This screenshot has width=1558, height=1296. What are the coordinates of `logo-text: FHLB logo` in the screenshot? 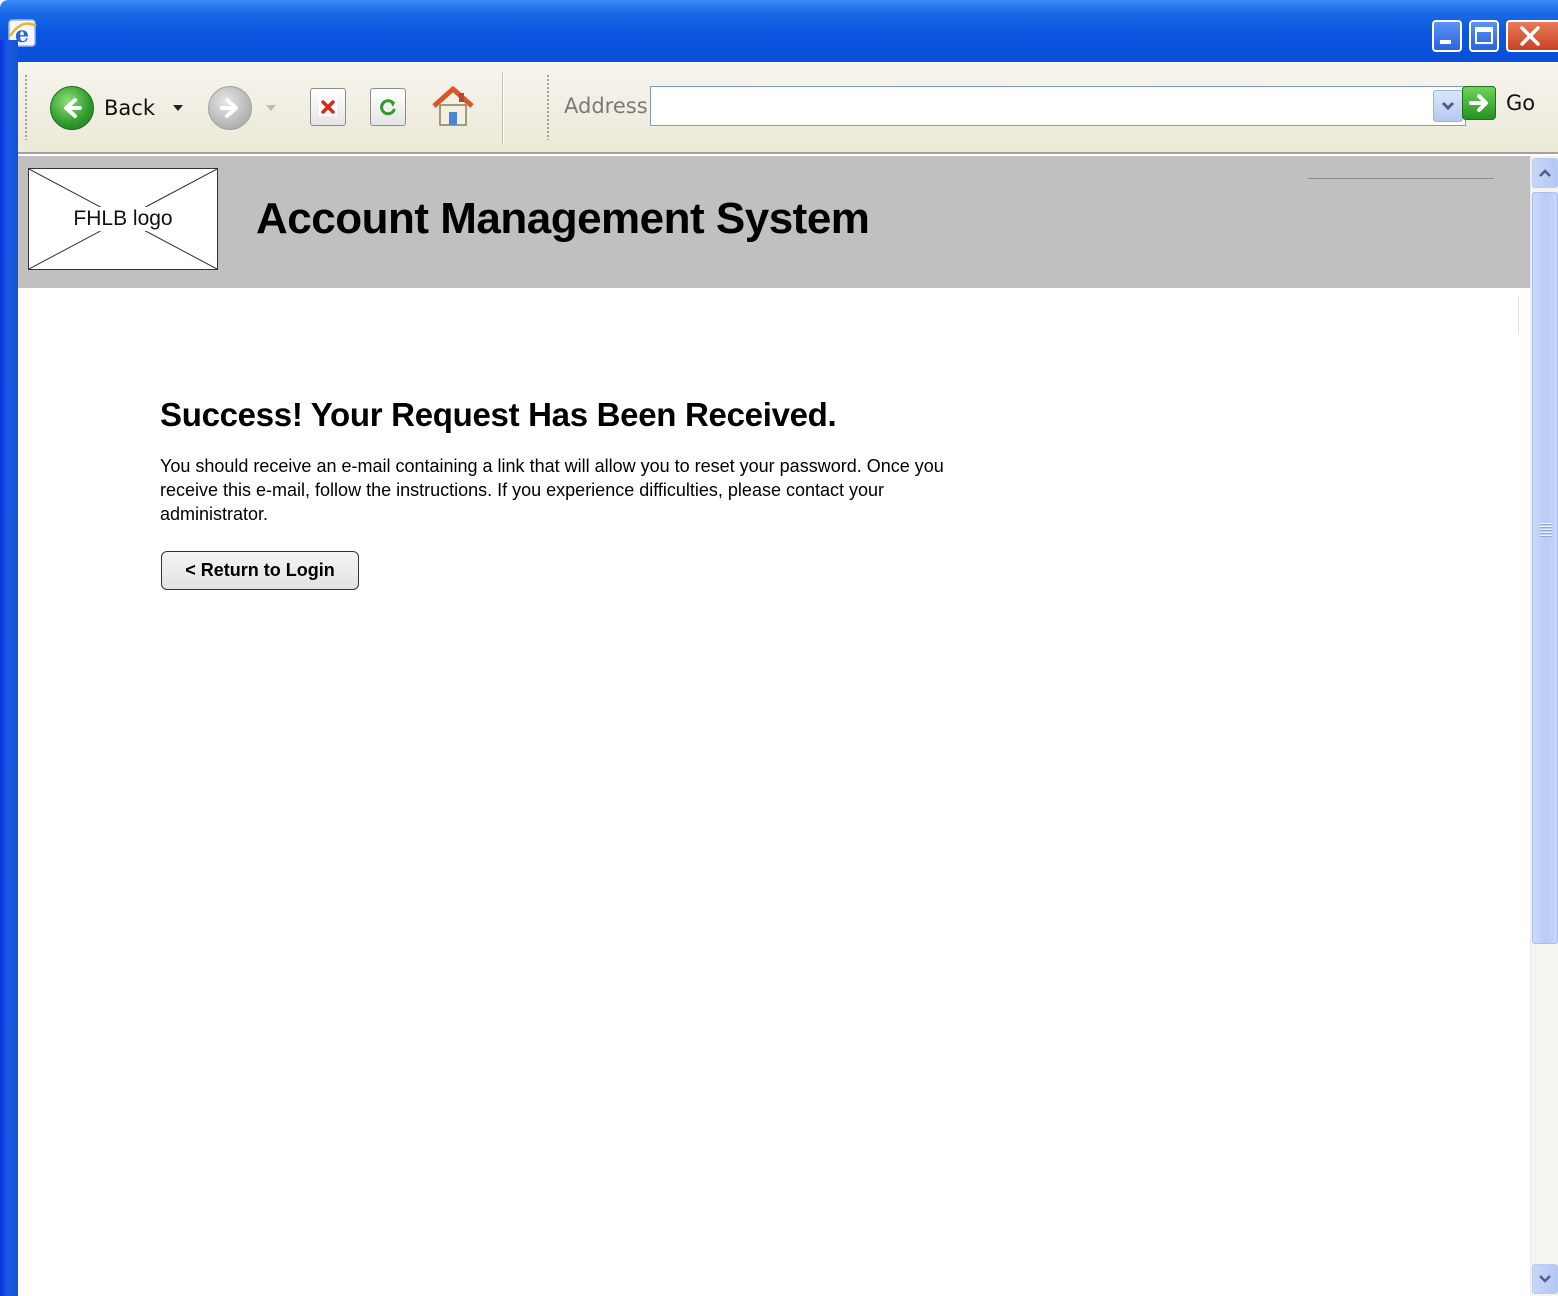 It's located at (123, 219).